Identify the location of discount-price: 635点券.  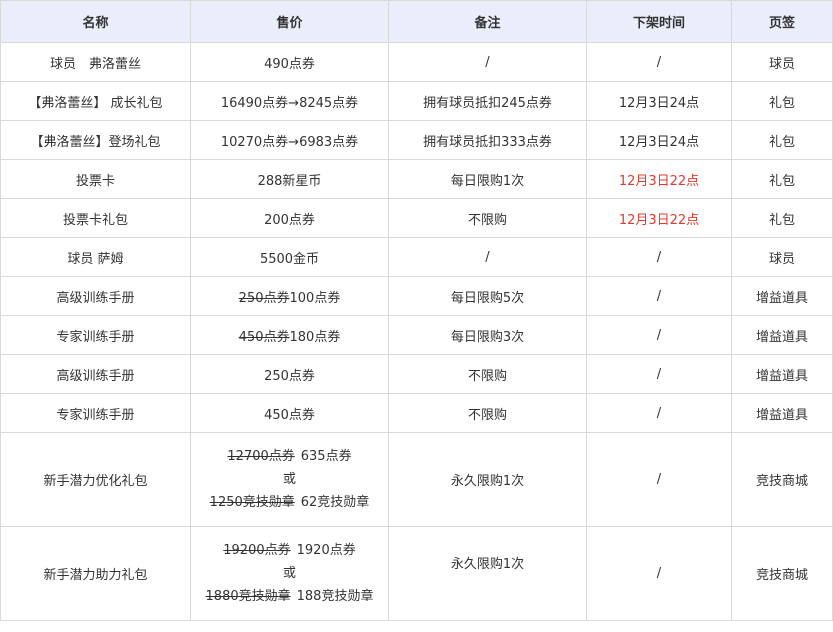
(326, 456).